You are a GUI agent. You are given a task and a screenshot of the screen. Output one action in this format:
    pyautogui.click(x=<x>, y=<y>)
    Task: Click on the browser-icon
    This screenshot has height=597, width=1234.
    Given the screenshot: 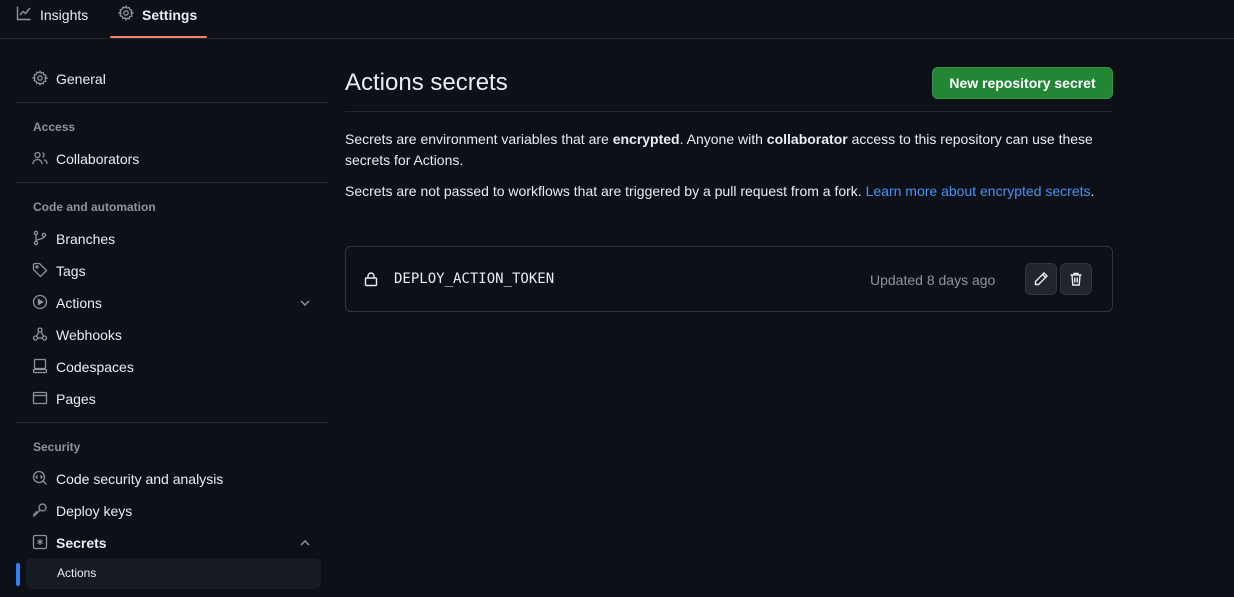 What is the action you would take?
    pyautogui.click(x=40, y=399)
    